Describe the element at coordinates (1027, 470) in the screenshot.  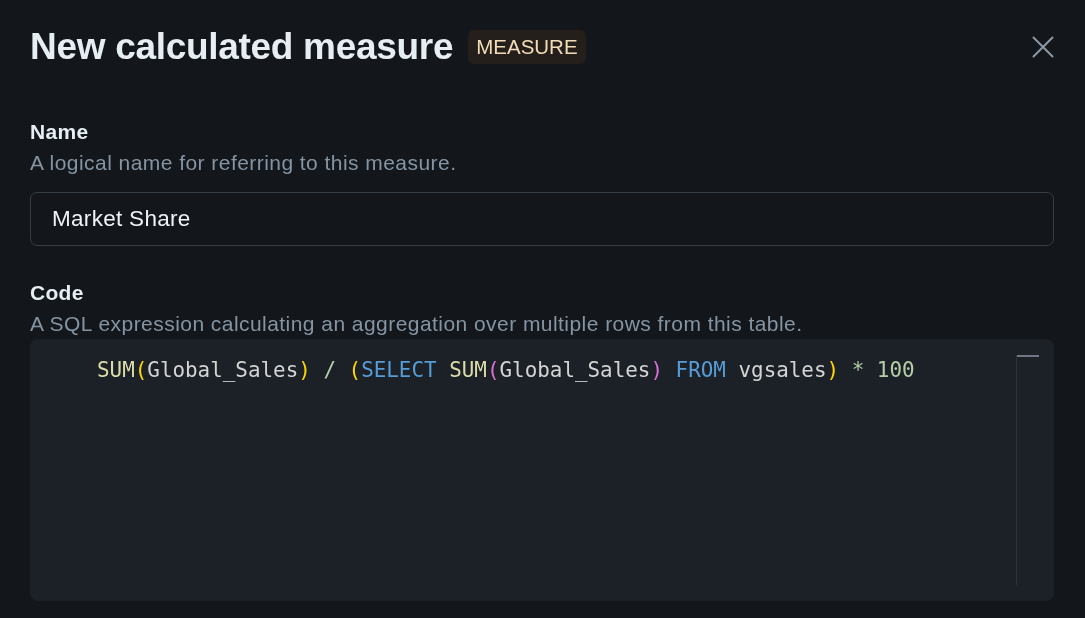
I see `scrollbar` at that location.